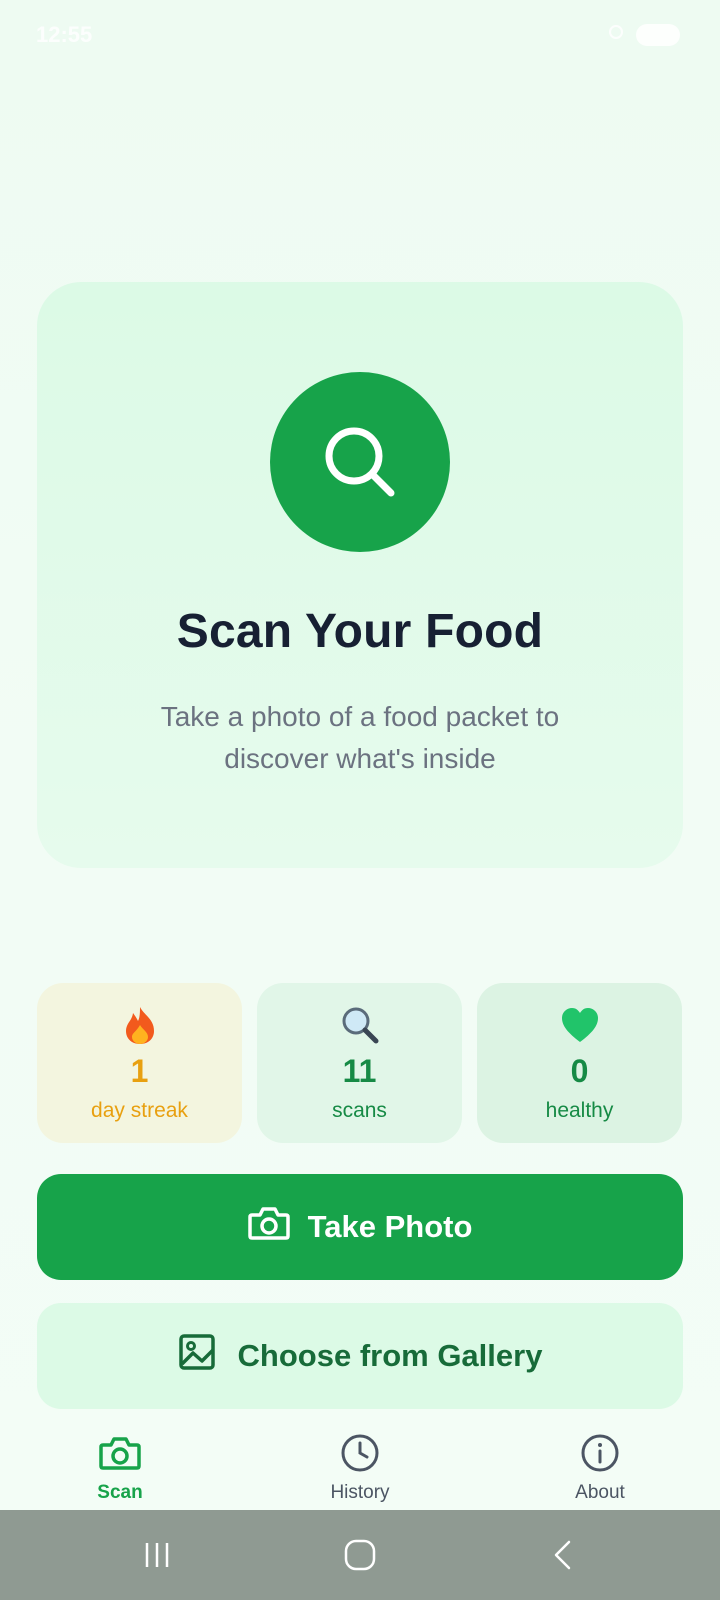  I want to click on streak-value: 1, so click(139, 1071).